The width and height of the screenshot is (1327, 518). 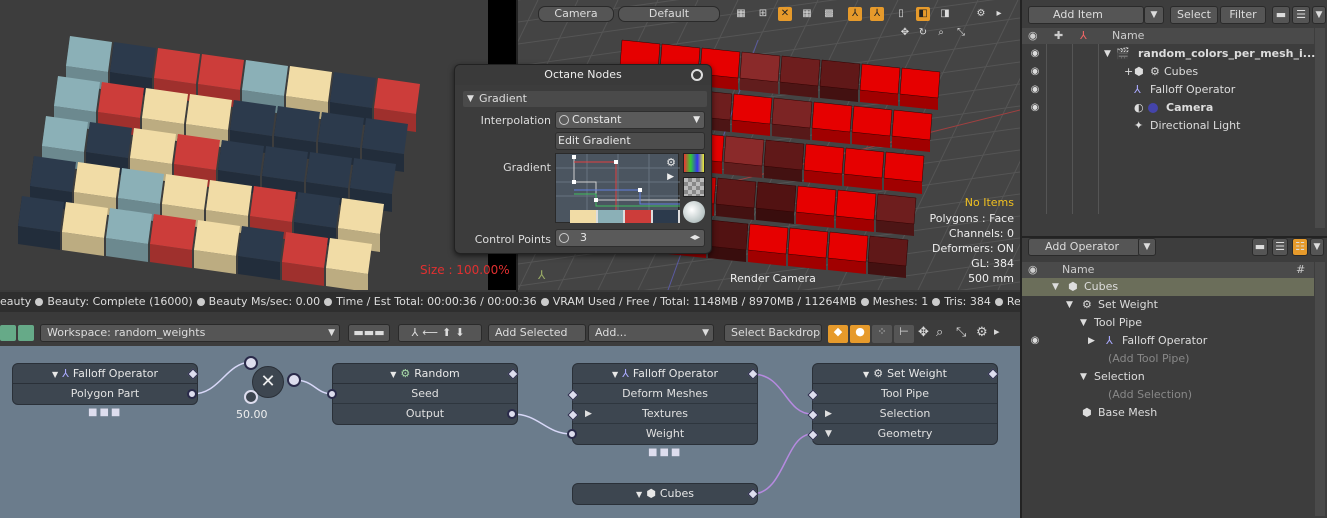 What do you see at coordinates (617, 188) in the screenshot?
I see `gradient-editor: ⚙ ▶` at bounding box center [617, 188].